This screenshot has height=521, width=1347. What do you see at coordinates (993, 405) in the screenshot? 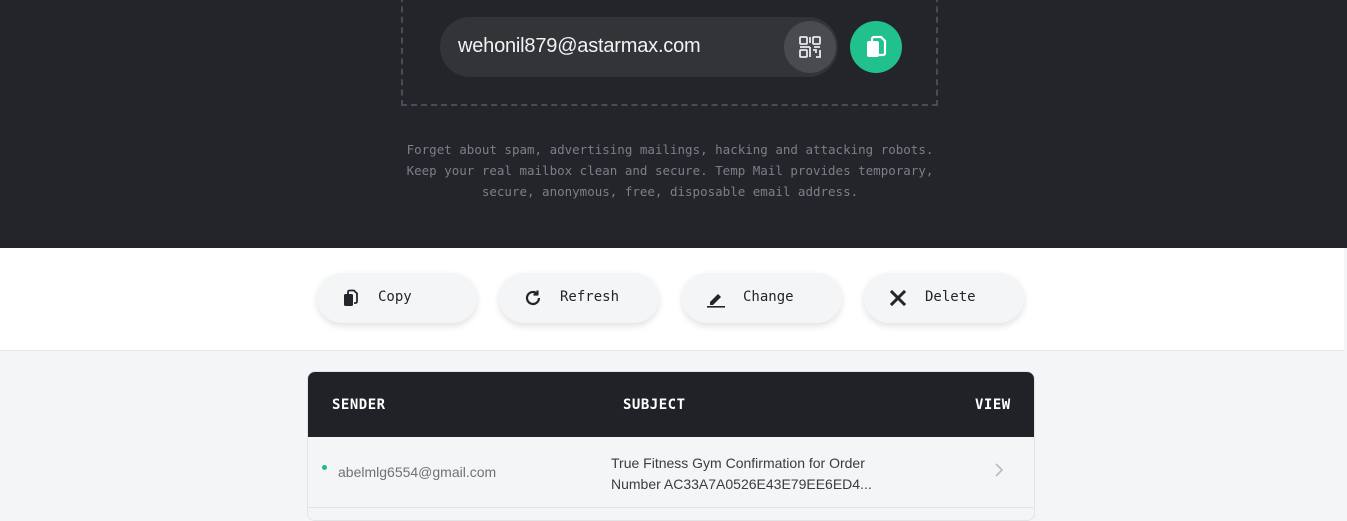
I see `column-header-view: VIEW` at bounding box center [993, 405].